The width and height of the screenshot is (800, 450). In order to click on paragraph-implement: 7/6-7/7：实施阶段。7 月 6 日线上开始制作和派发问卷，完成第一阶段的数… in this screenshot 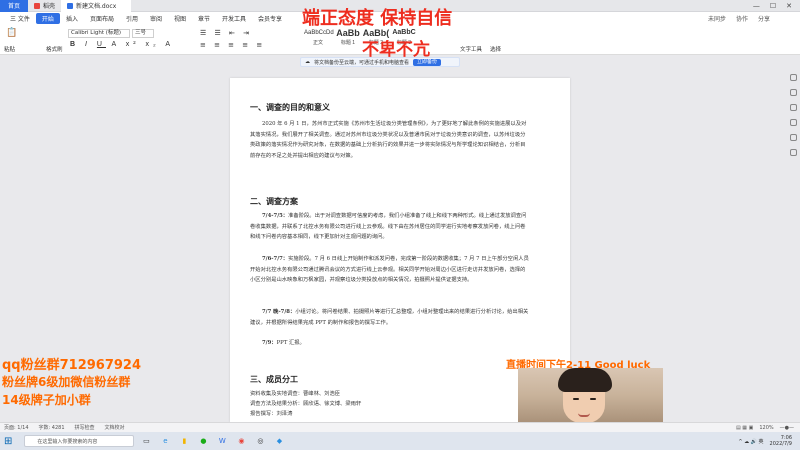, I will do `click(390, 270)`.